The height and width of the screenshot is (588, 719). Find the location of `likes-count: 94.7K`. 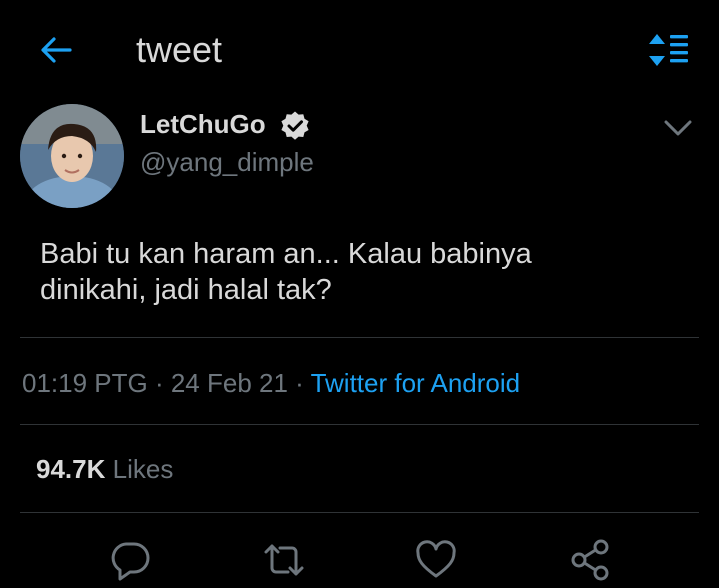

likes-count: 94.7K is located at coordinates (71, 469).